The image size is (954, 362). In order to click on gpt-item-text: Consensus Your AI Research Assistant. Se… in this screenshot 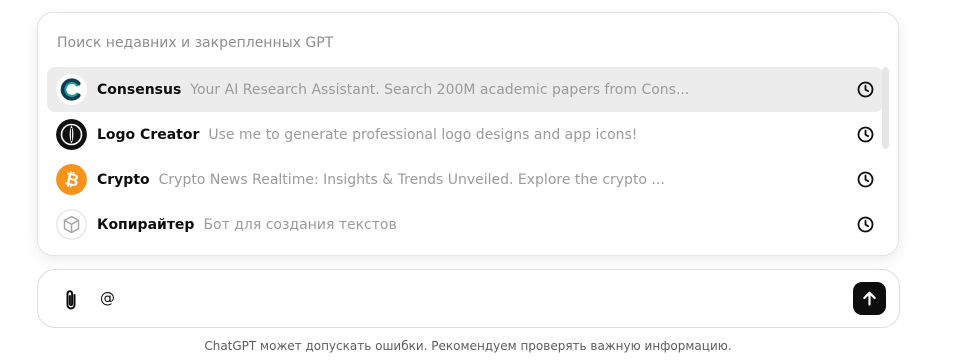, I will do `click(464, 89)`.